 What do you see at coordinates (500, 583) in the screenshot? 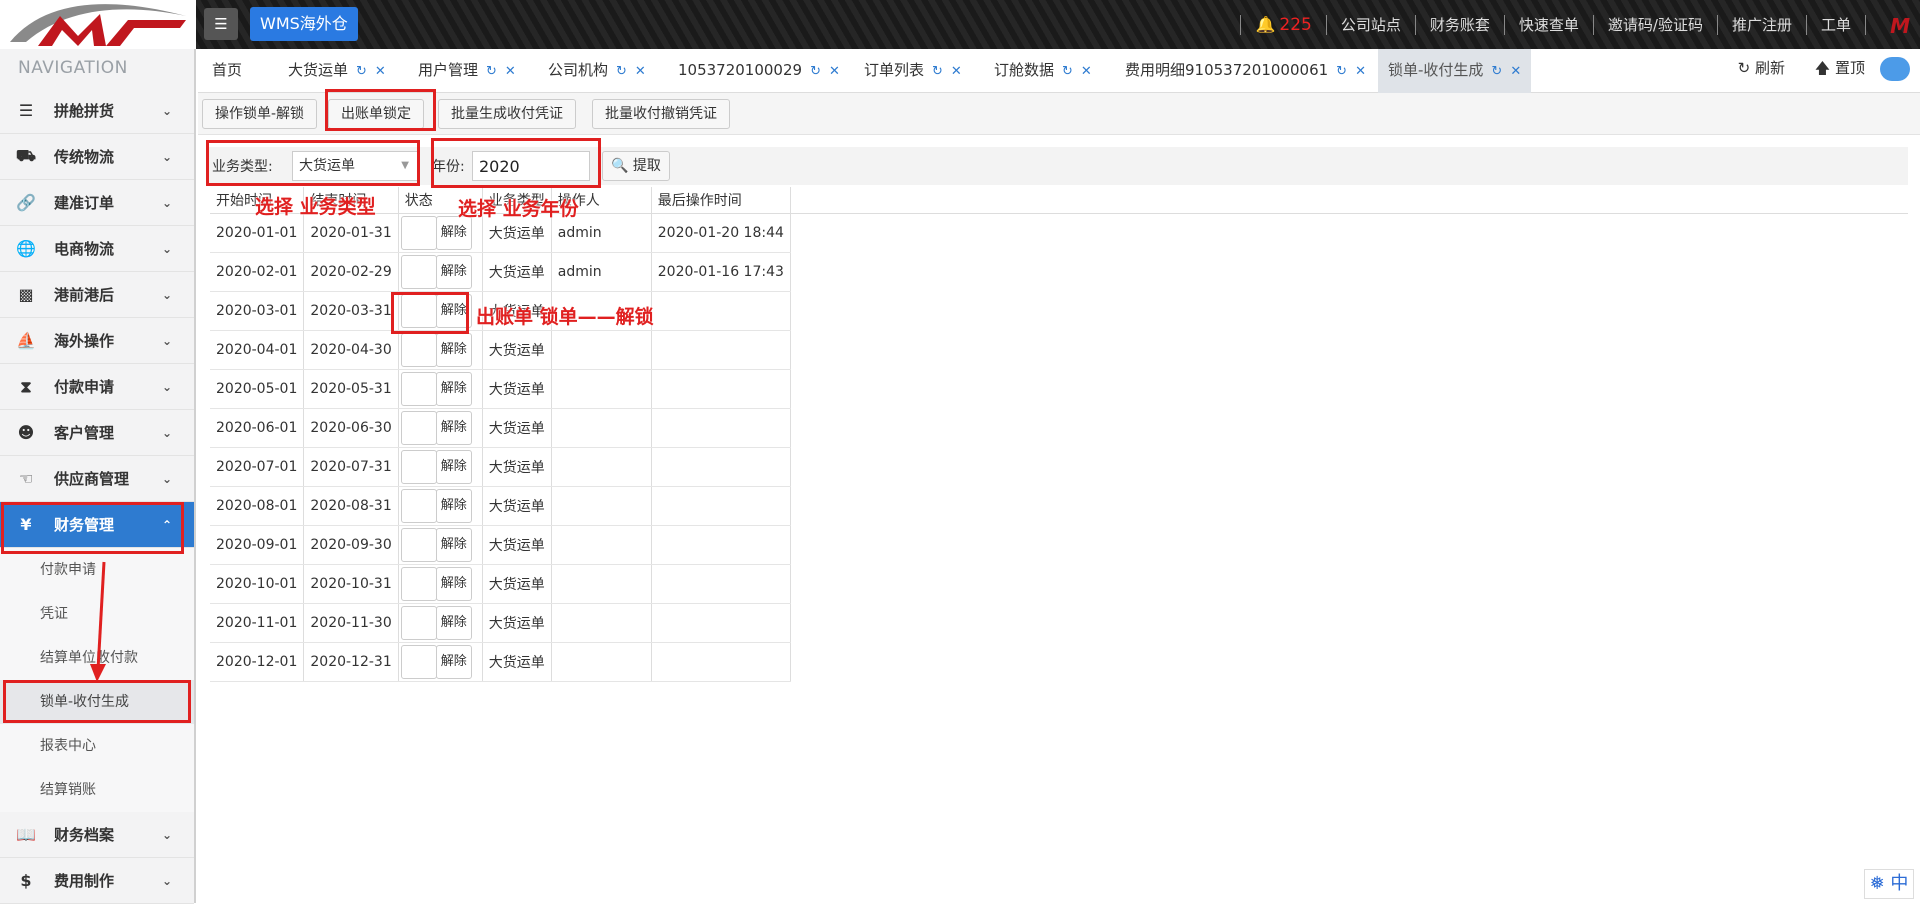
I see `table-row: 2020-10-012020-10-31解除大货运单` at bounding box center [500, 583].